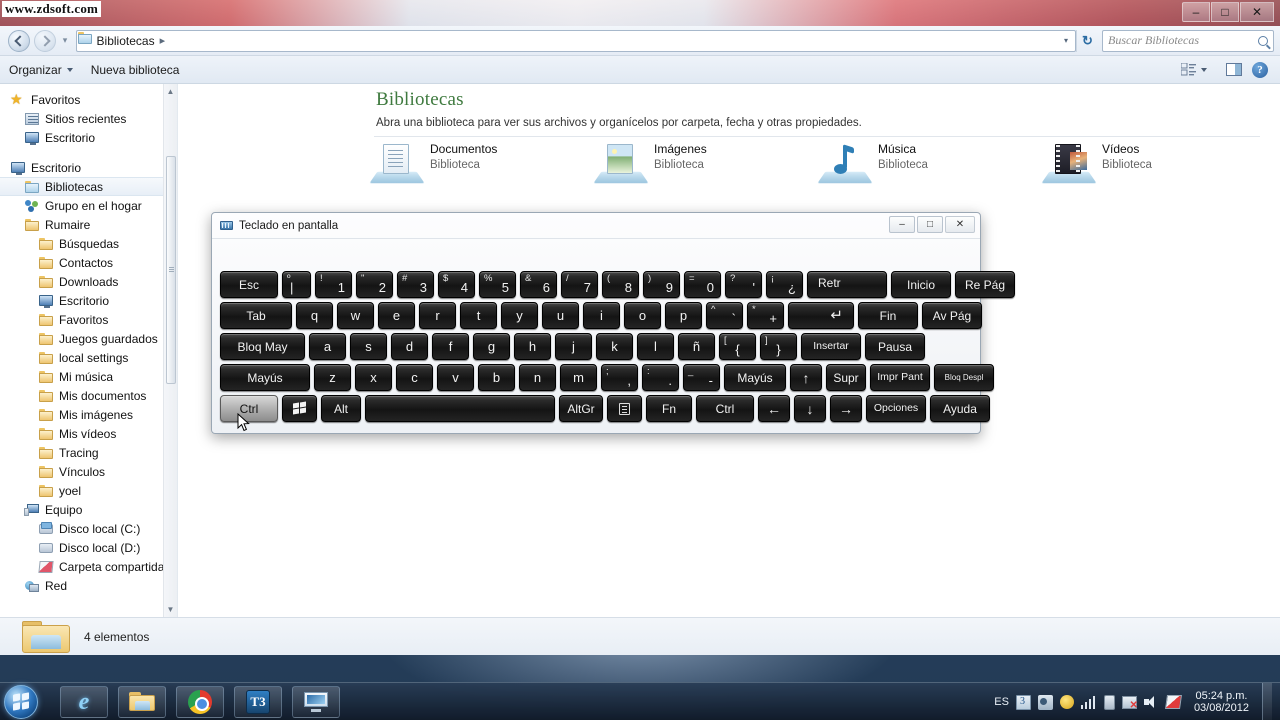 The width and height of the screenshot is (1280, 720). What do you see at coordinates (88, 99) in the screenshot?
I see `nav-item-favoritos: Favoritos` at bounding box center [88, 99].